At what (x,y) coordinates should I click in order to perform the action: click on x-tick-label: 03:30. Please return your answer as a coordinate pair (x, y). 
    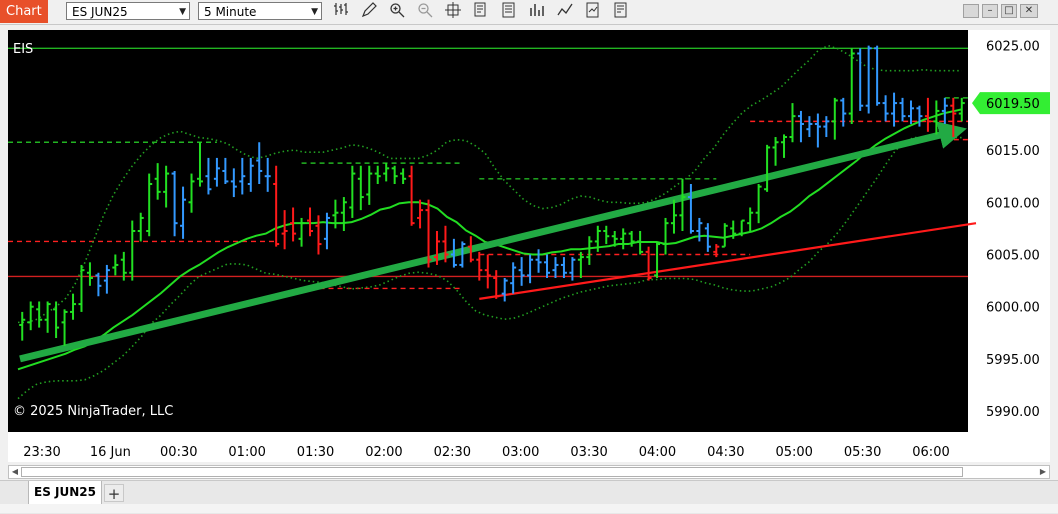
    Looking at the image, I should click on (588, 452).